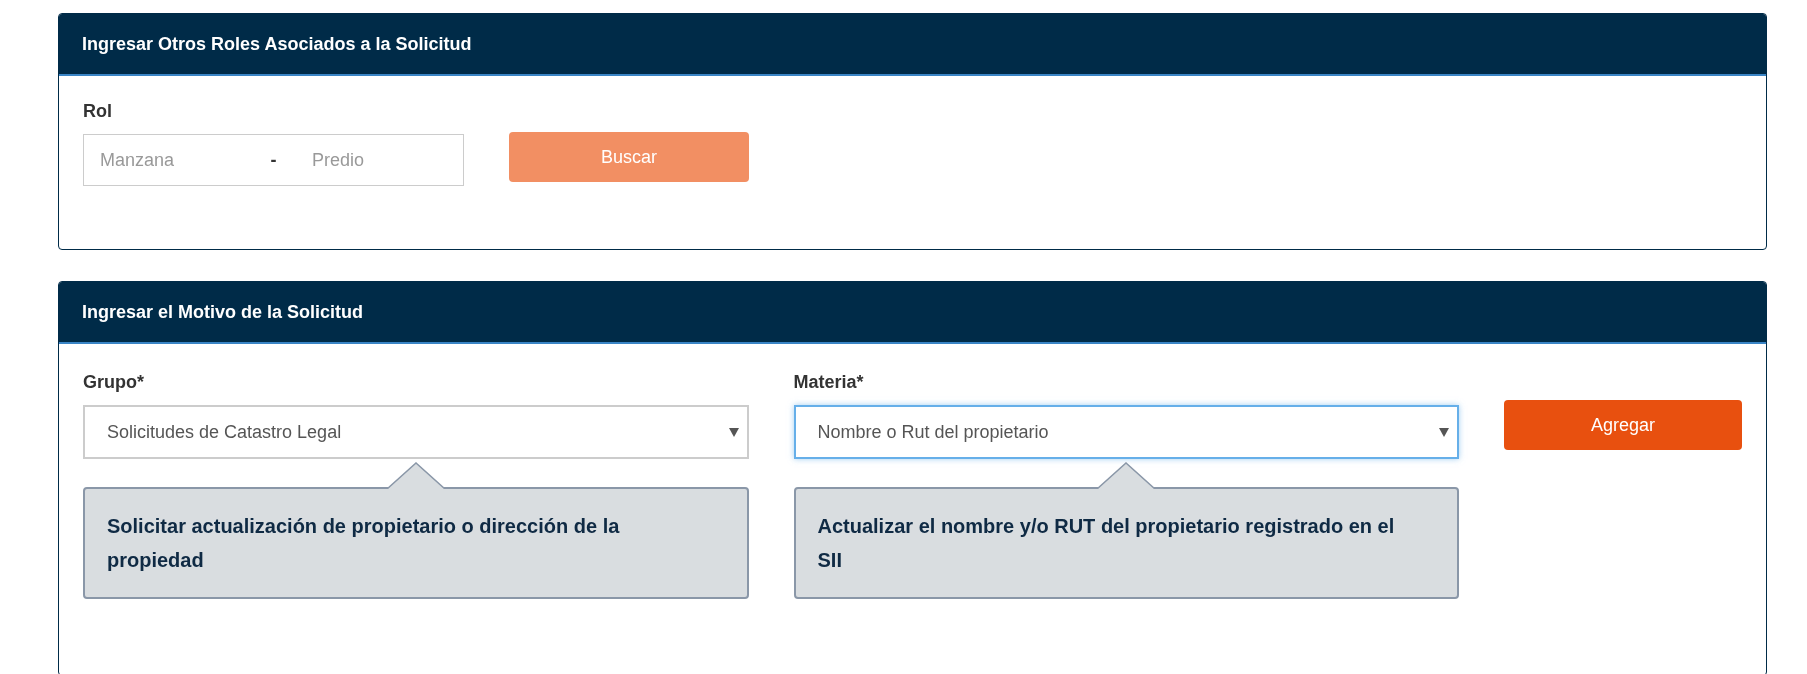  I want to click on input-field: Predio, so click(380, 160).